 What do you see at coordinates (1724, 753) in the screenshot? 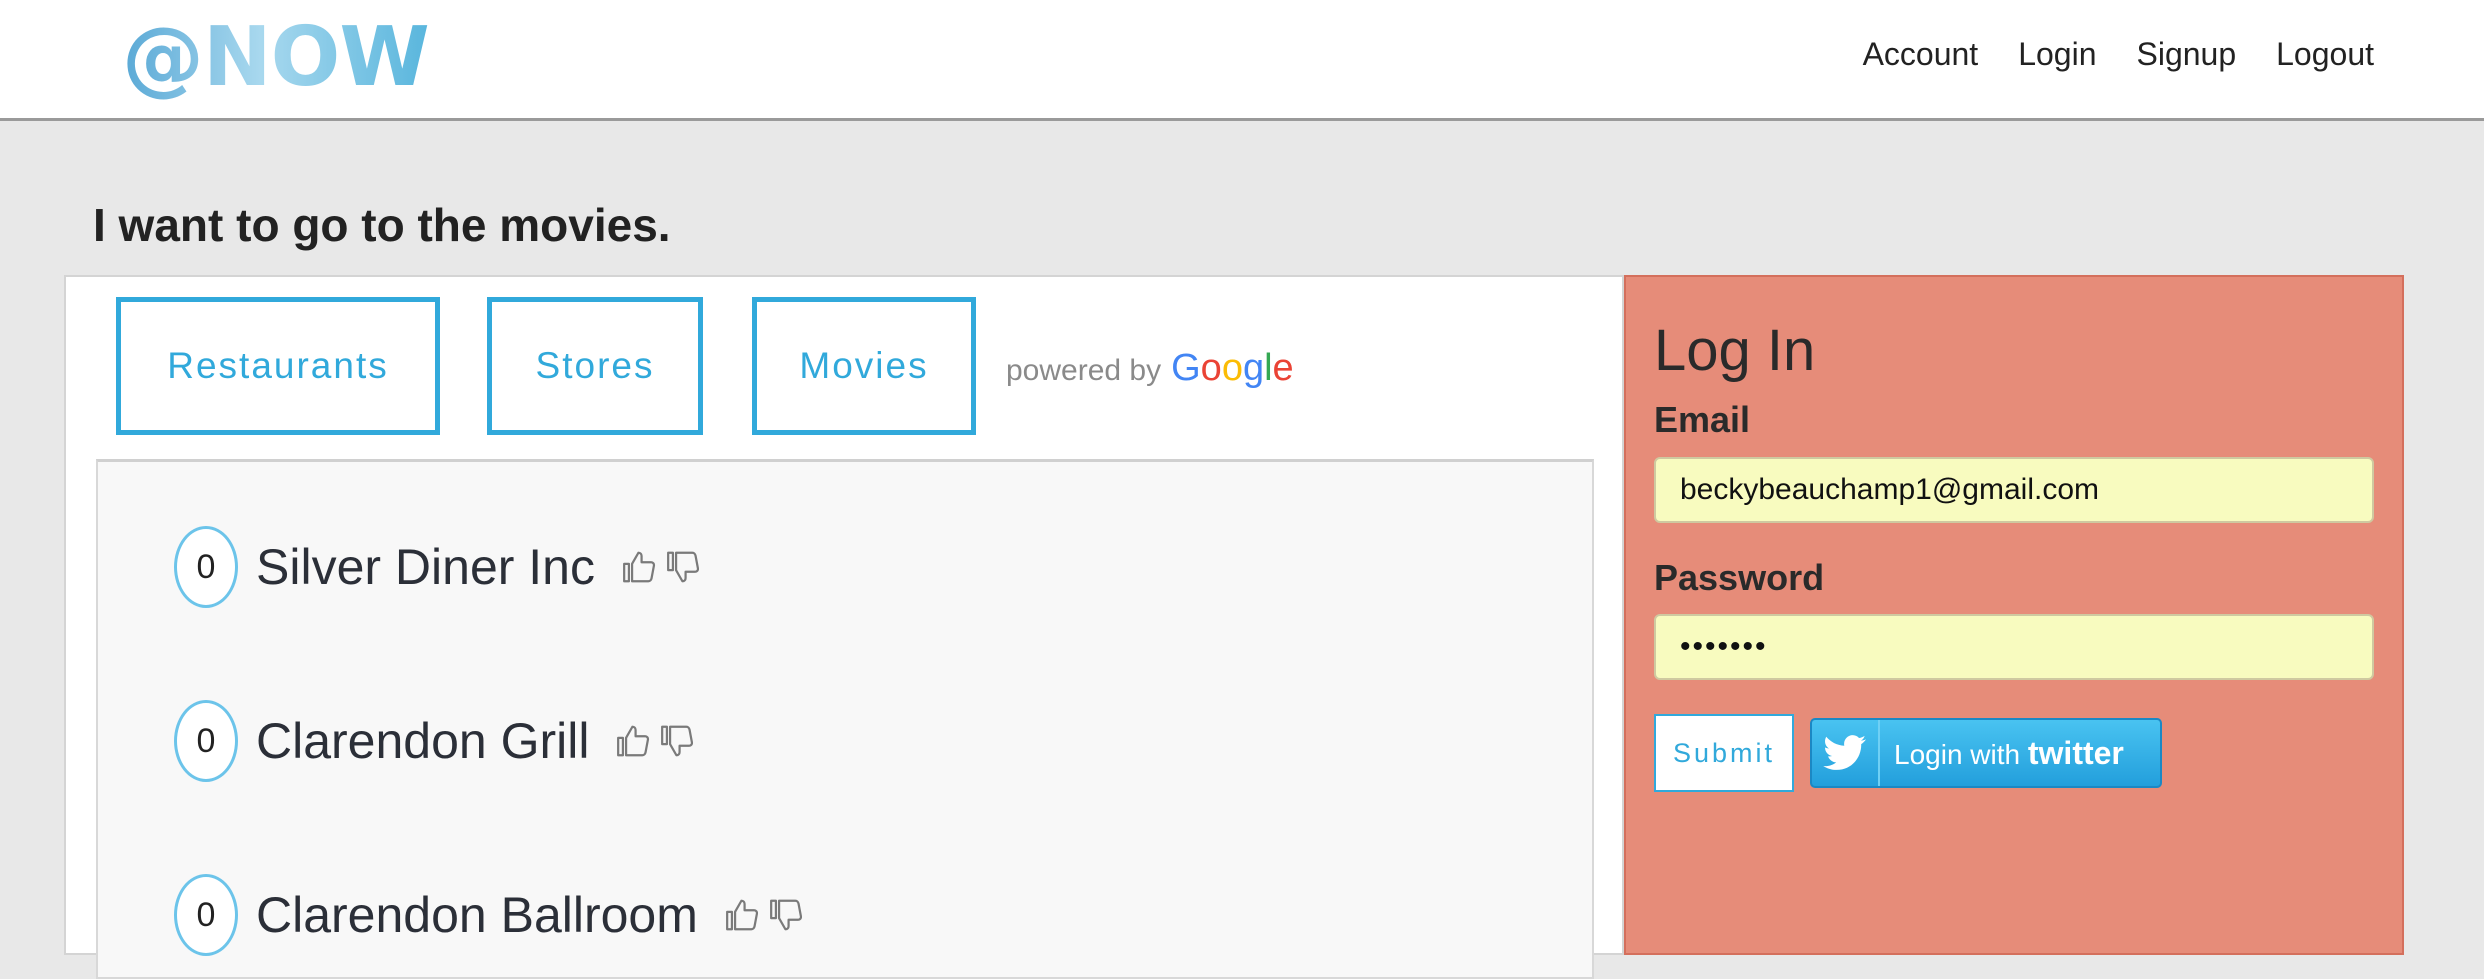
I see `submit-button: Submit` at bounding box center [1724, 753].